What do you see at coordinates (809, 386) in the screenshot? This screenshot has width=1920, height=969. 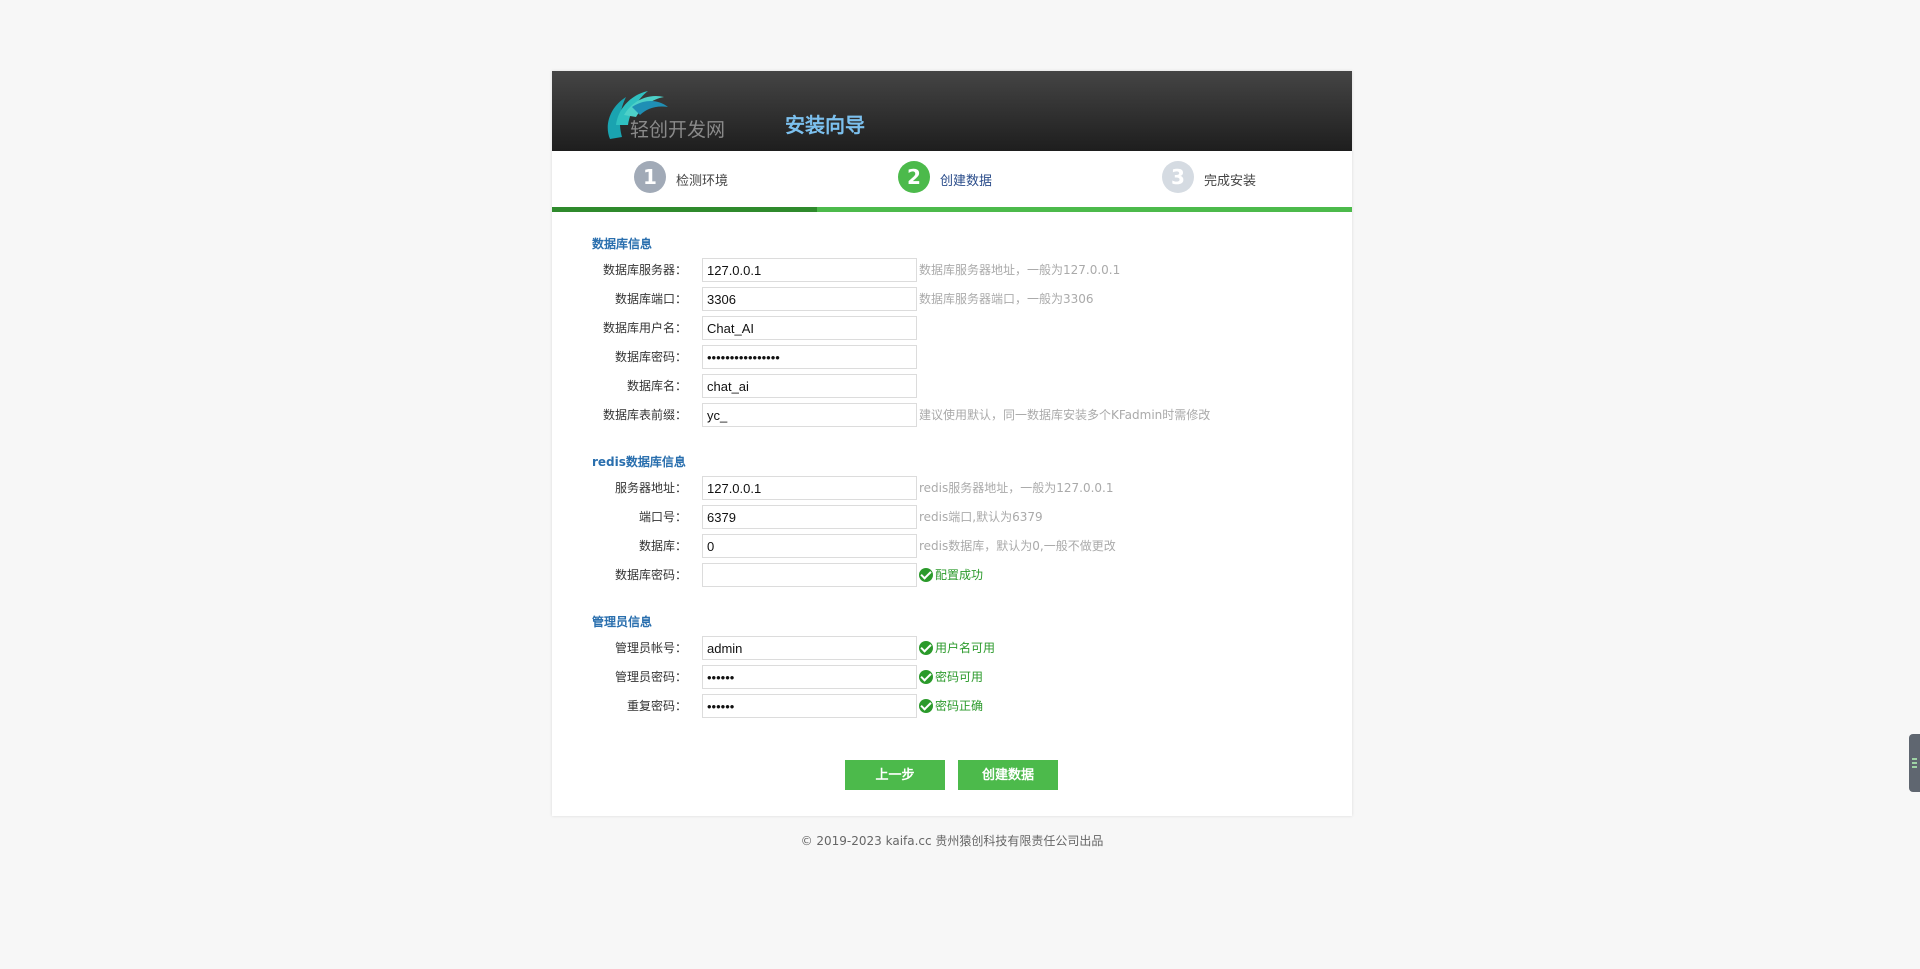 I see `db-name-input` at bounding box center [809, 386].